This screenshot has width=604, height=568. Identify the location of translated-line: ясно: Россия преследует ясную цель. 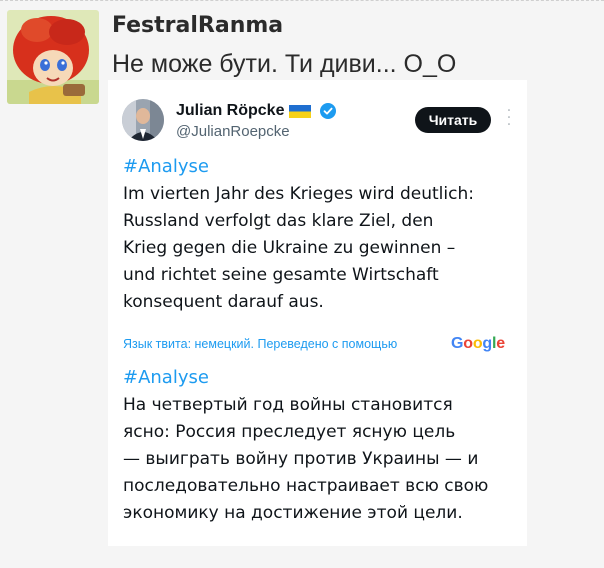
(289, 432).